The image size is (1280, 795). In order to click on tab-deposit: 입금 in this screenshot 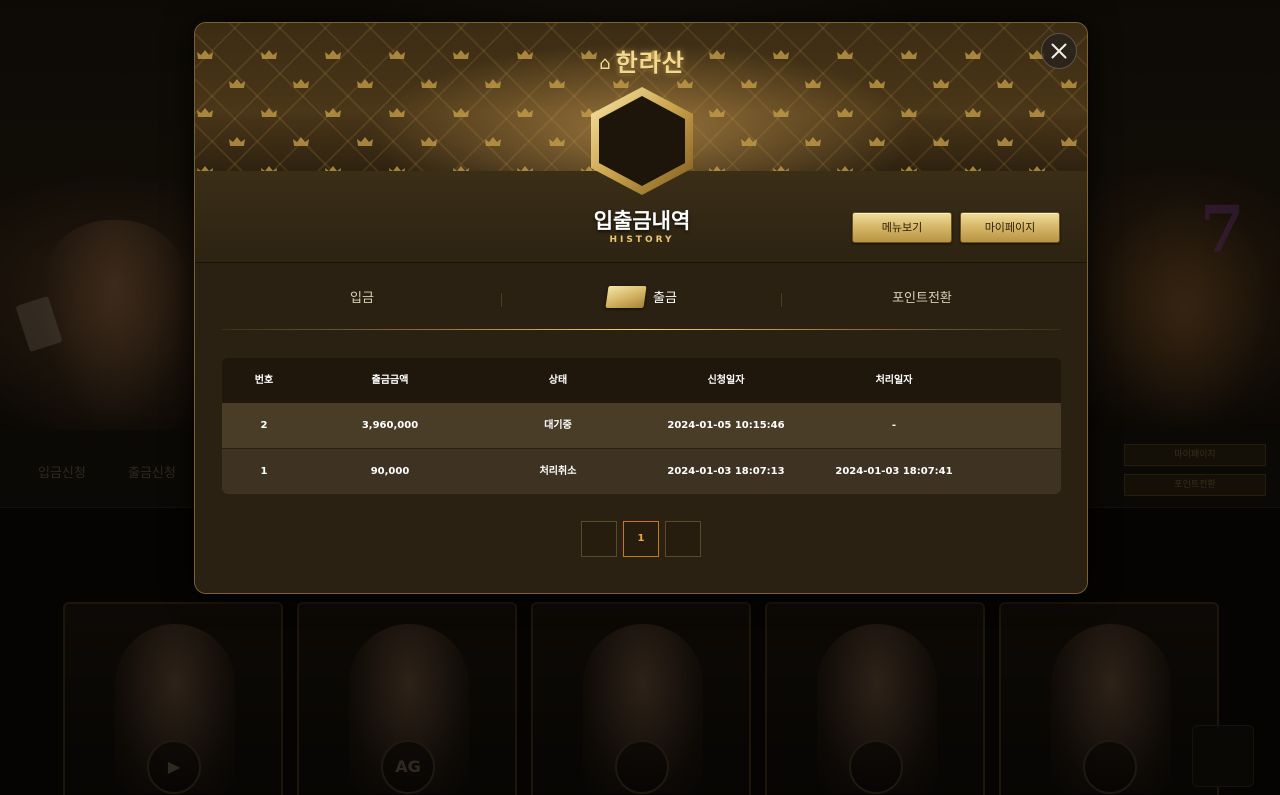, I will do `click(362, 299)`.